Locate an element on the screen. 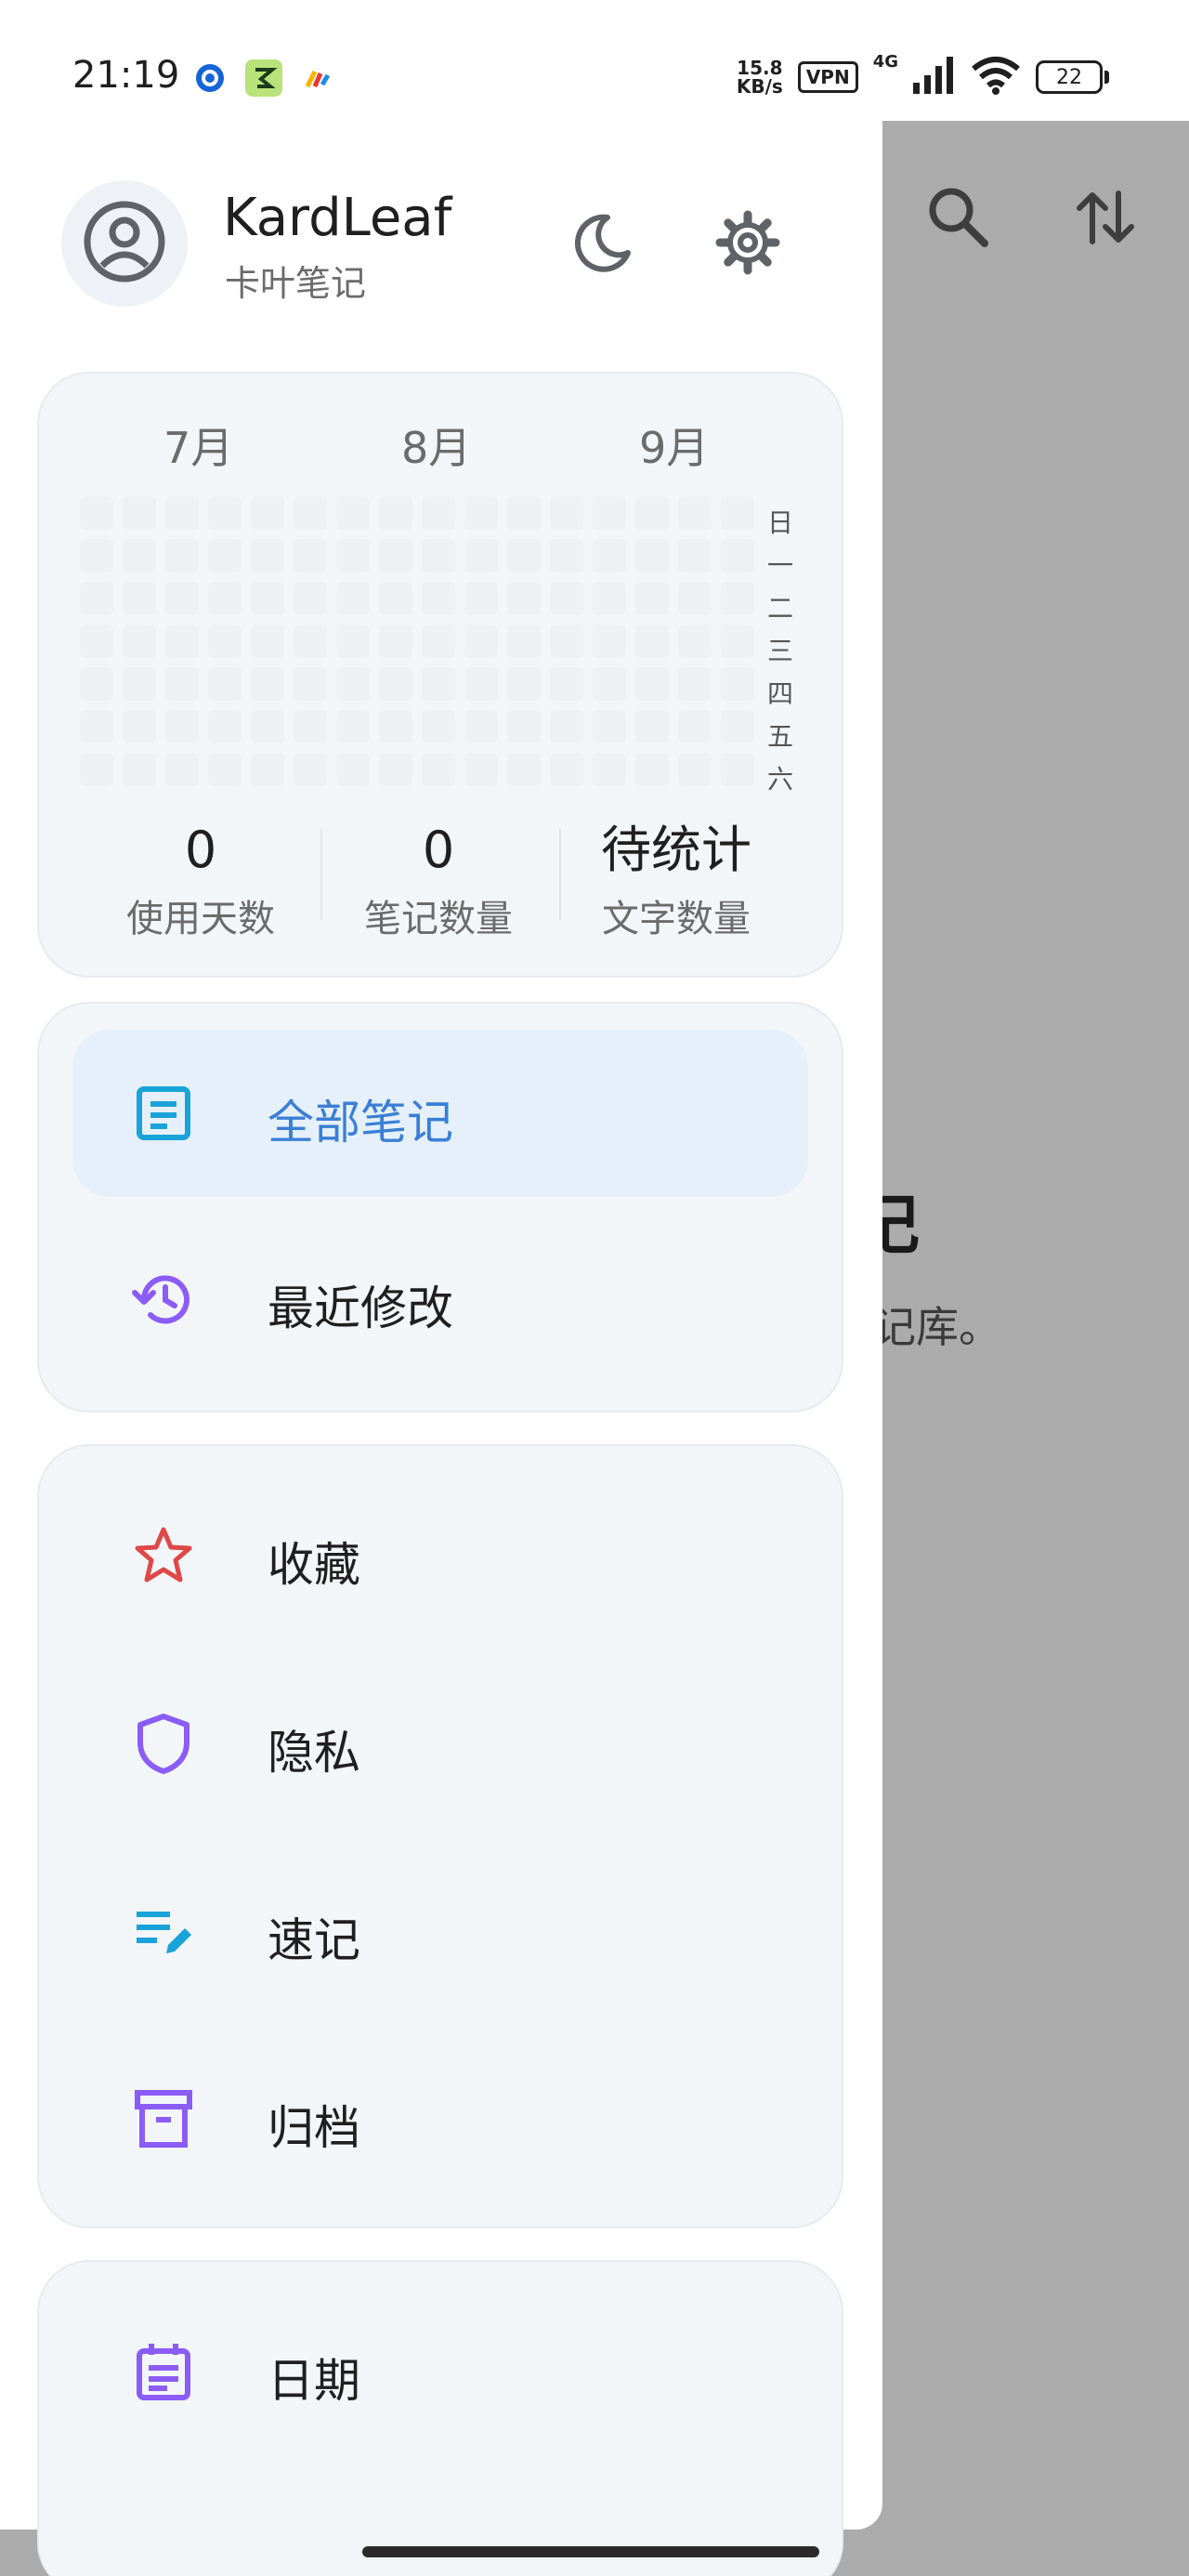 Image resolution: width=1189 pixels, height=2576 pixels. user-avatar-icon is located at coordinates (125, 243).